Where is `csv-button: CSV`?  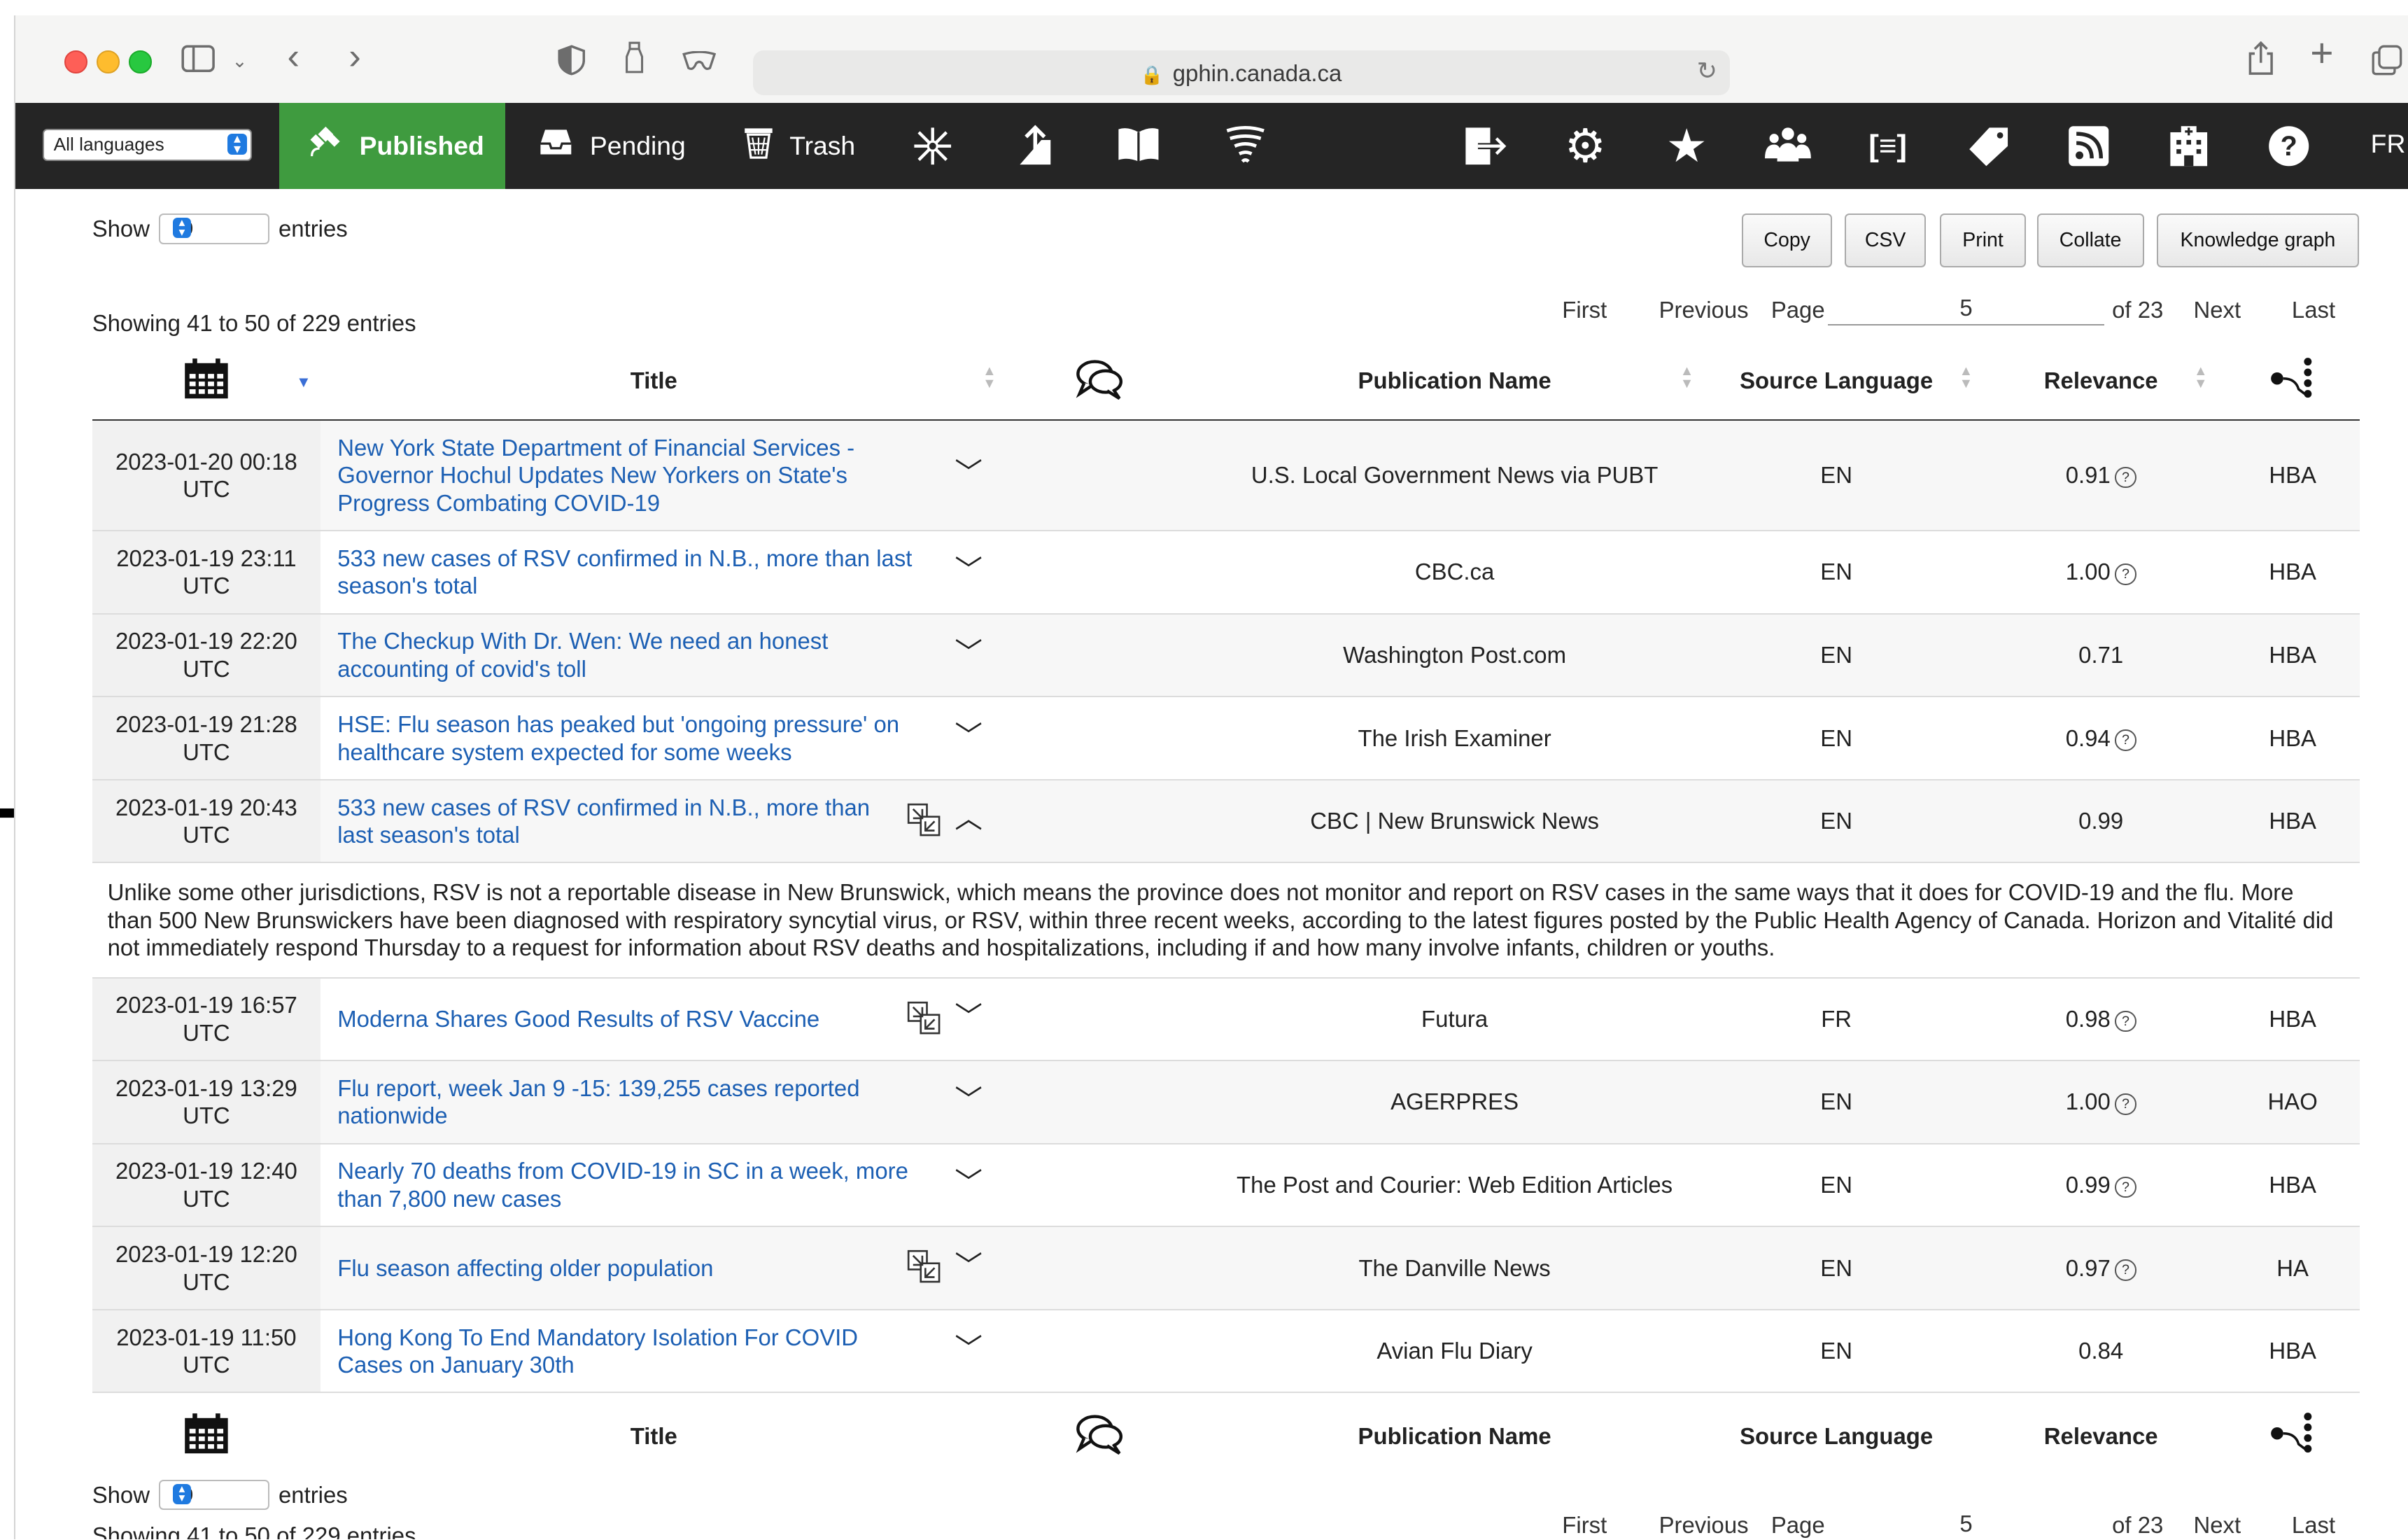 csv-button: CSV is located at coordinates (1886, 240).